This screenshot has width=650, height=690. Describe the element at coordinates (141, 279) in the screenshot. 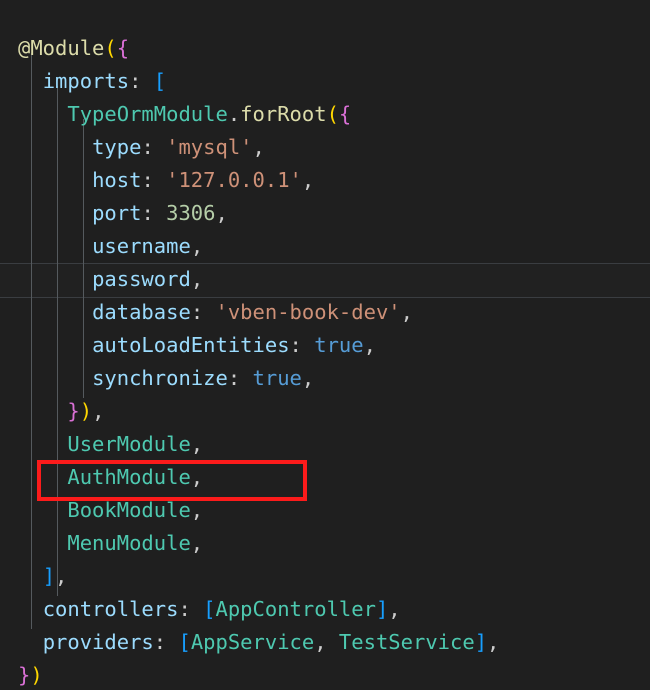

I see `code-token: password` at that location.